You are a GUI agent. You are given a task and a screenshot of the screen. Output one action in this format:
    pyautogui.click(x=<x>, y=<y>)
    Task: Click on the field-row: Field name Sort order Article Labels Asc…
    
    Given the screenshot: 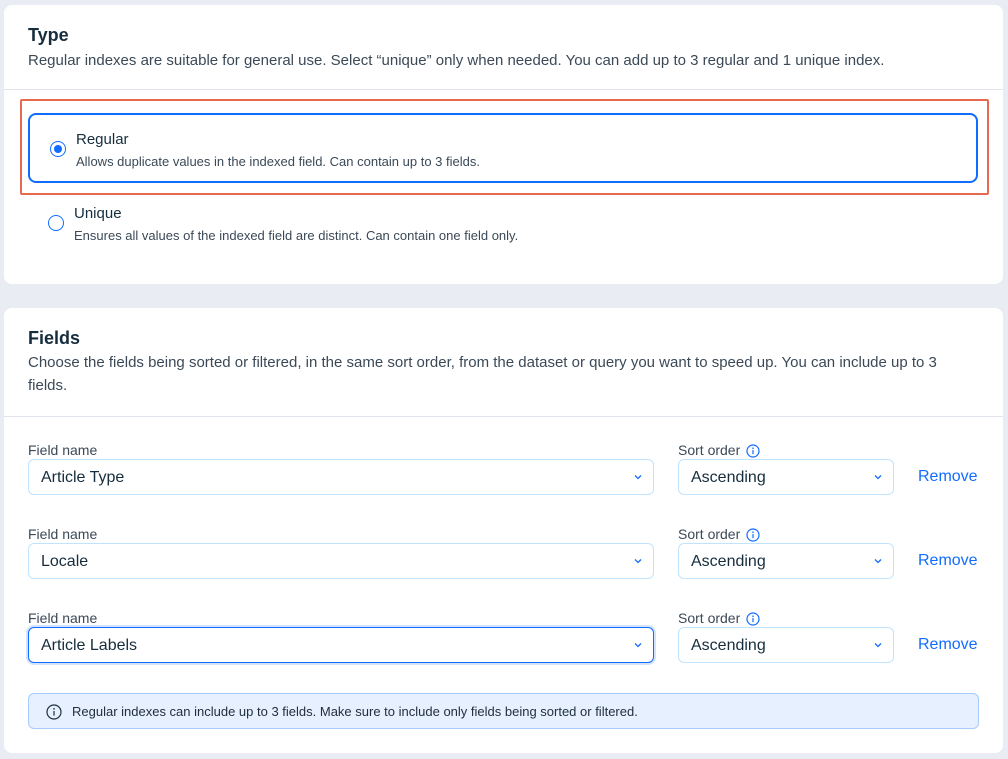 What is the action you would take?
    pyautogui.click(x=508, y=645)
    